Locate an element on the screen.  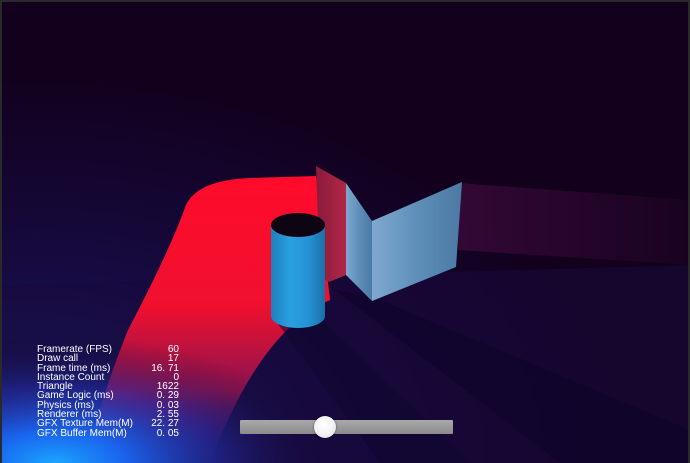
window-border-left is located at coordinates (1, 231).